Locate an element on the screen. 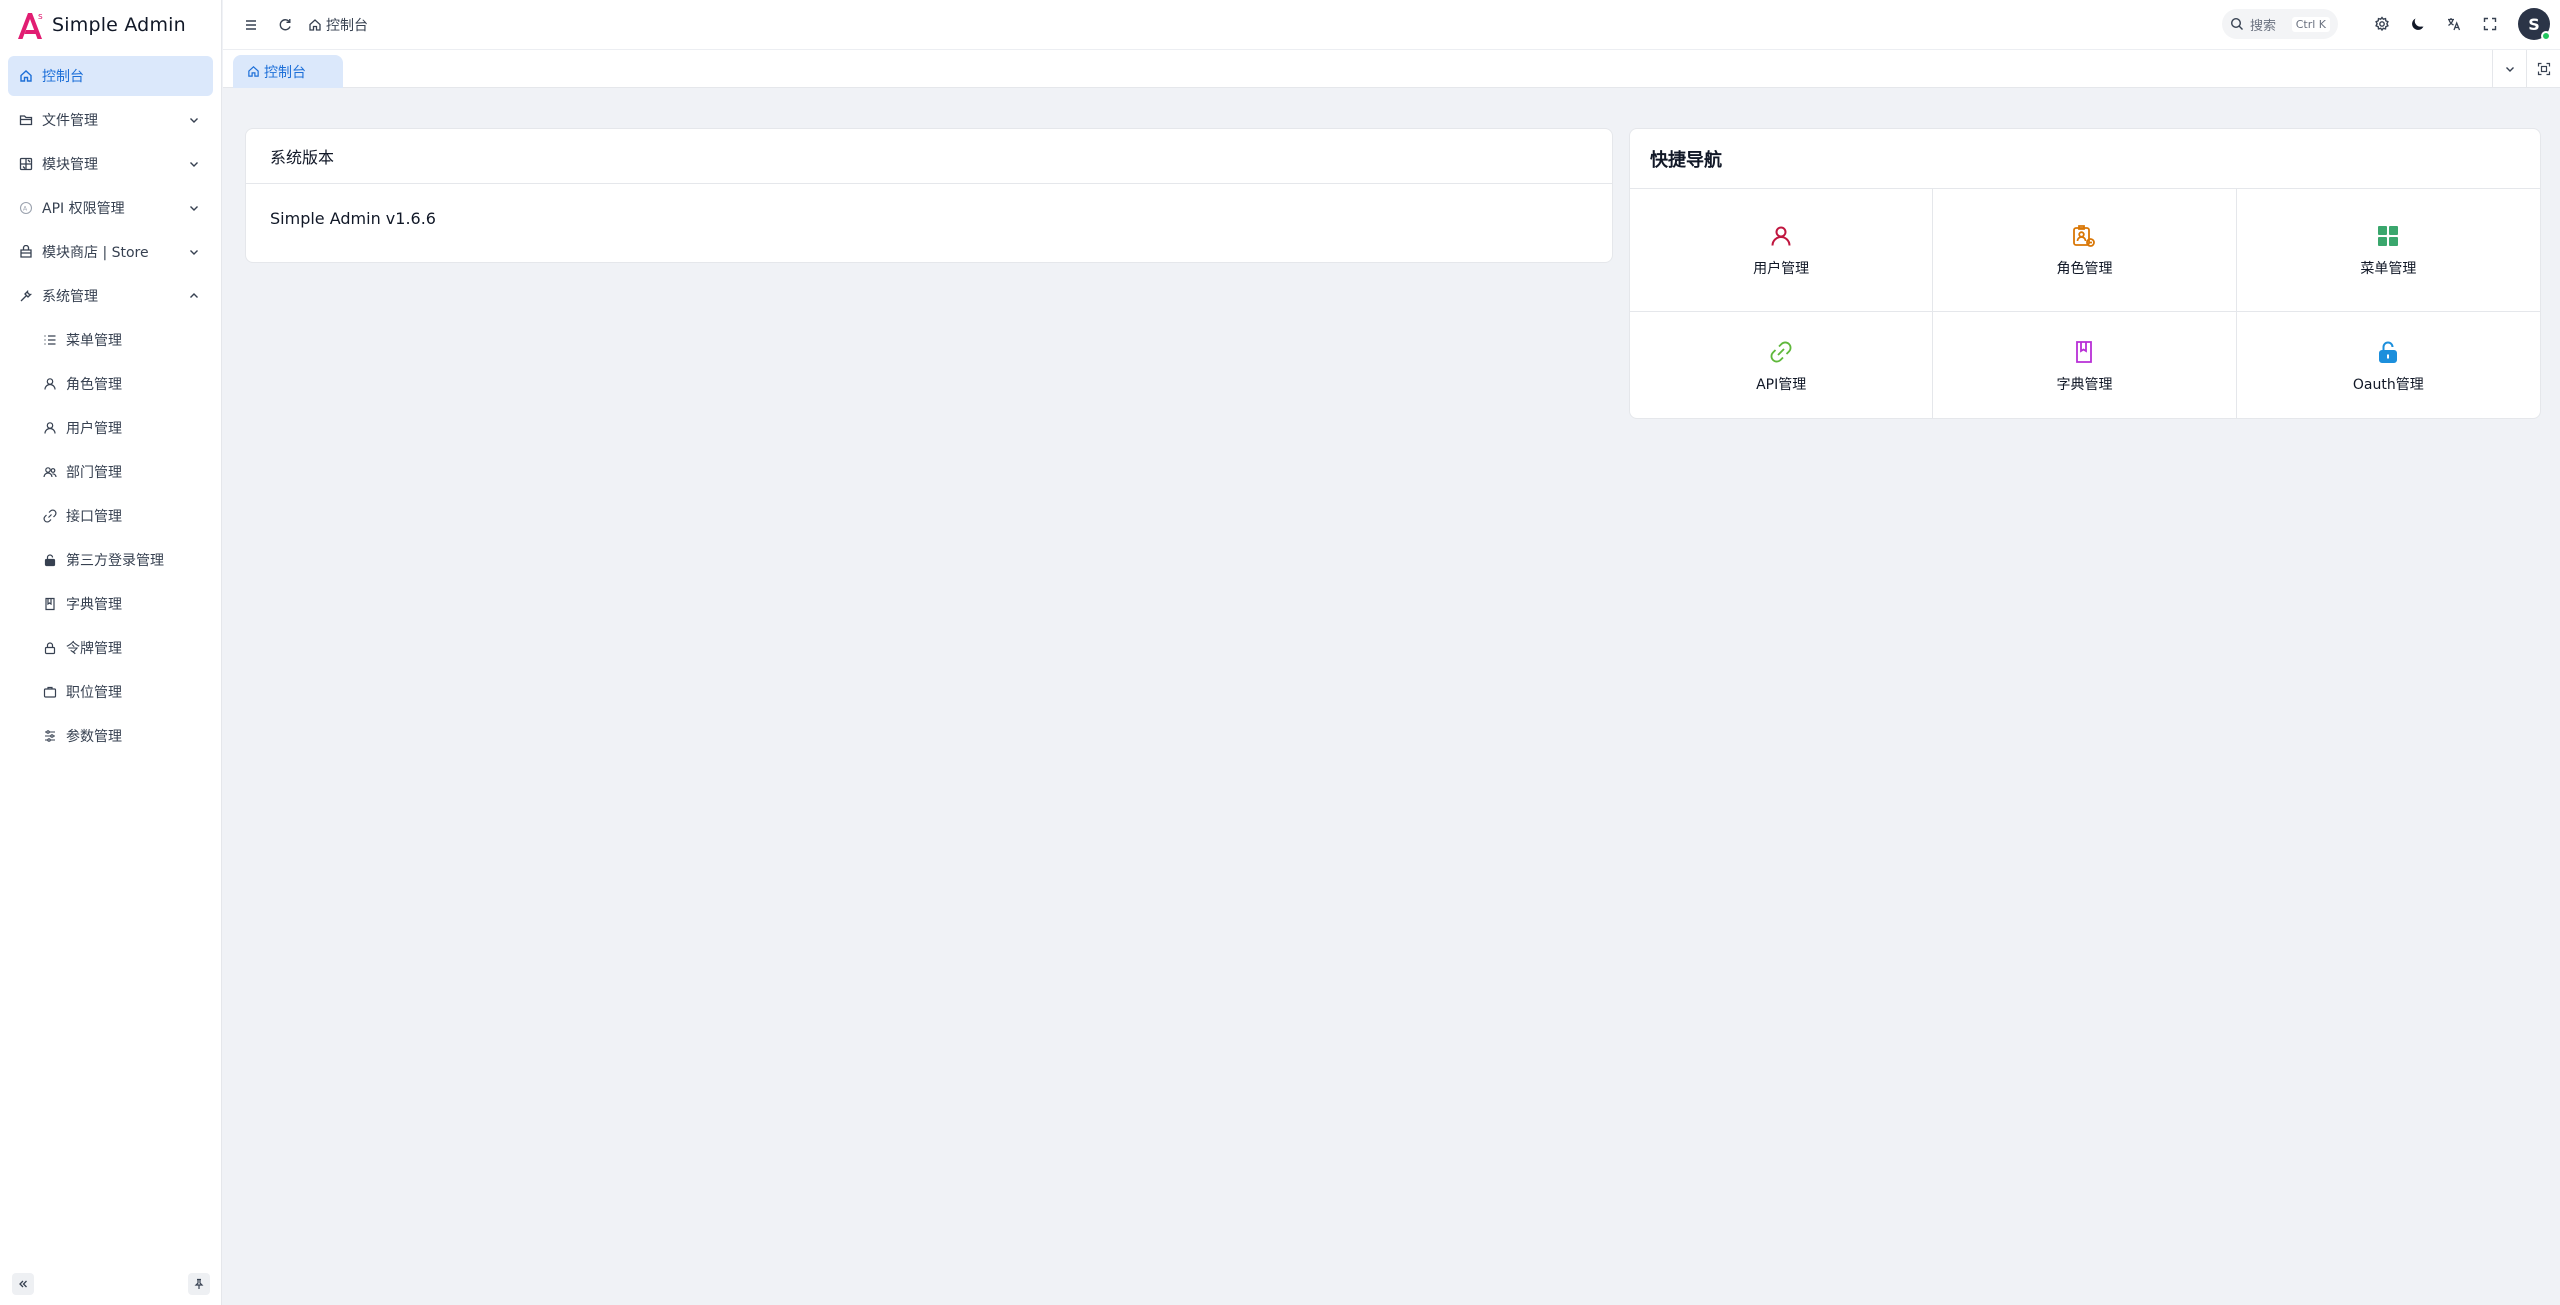 Image resolution: width=2560 pixels, height=1305 pixels. menu-icon is located at coordinates (251, 24).